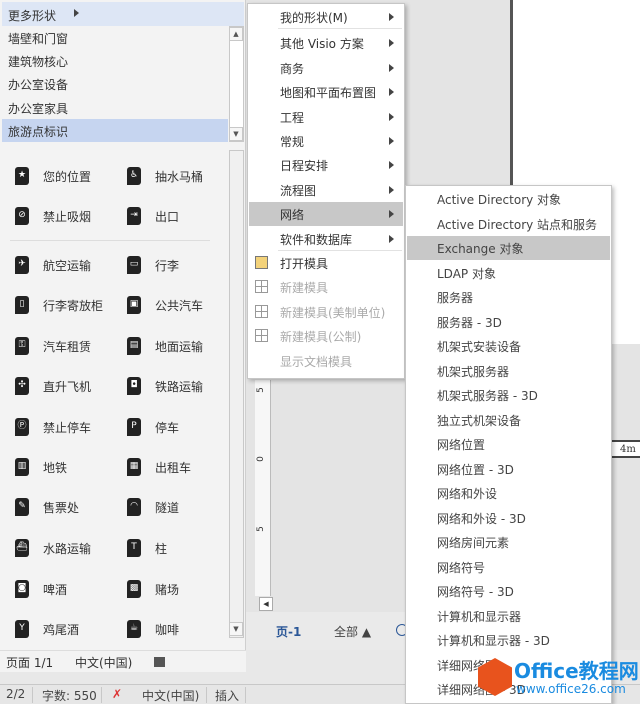  I want to click on menu-item-label: 工程, so click(292, 117).